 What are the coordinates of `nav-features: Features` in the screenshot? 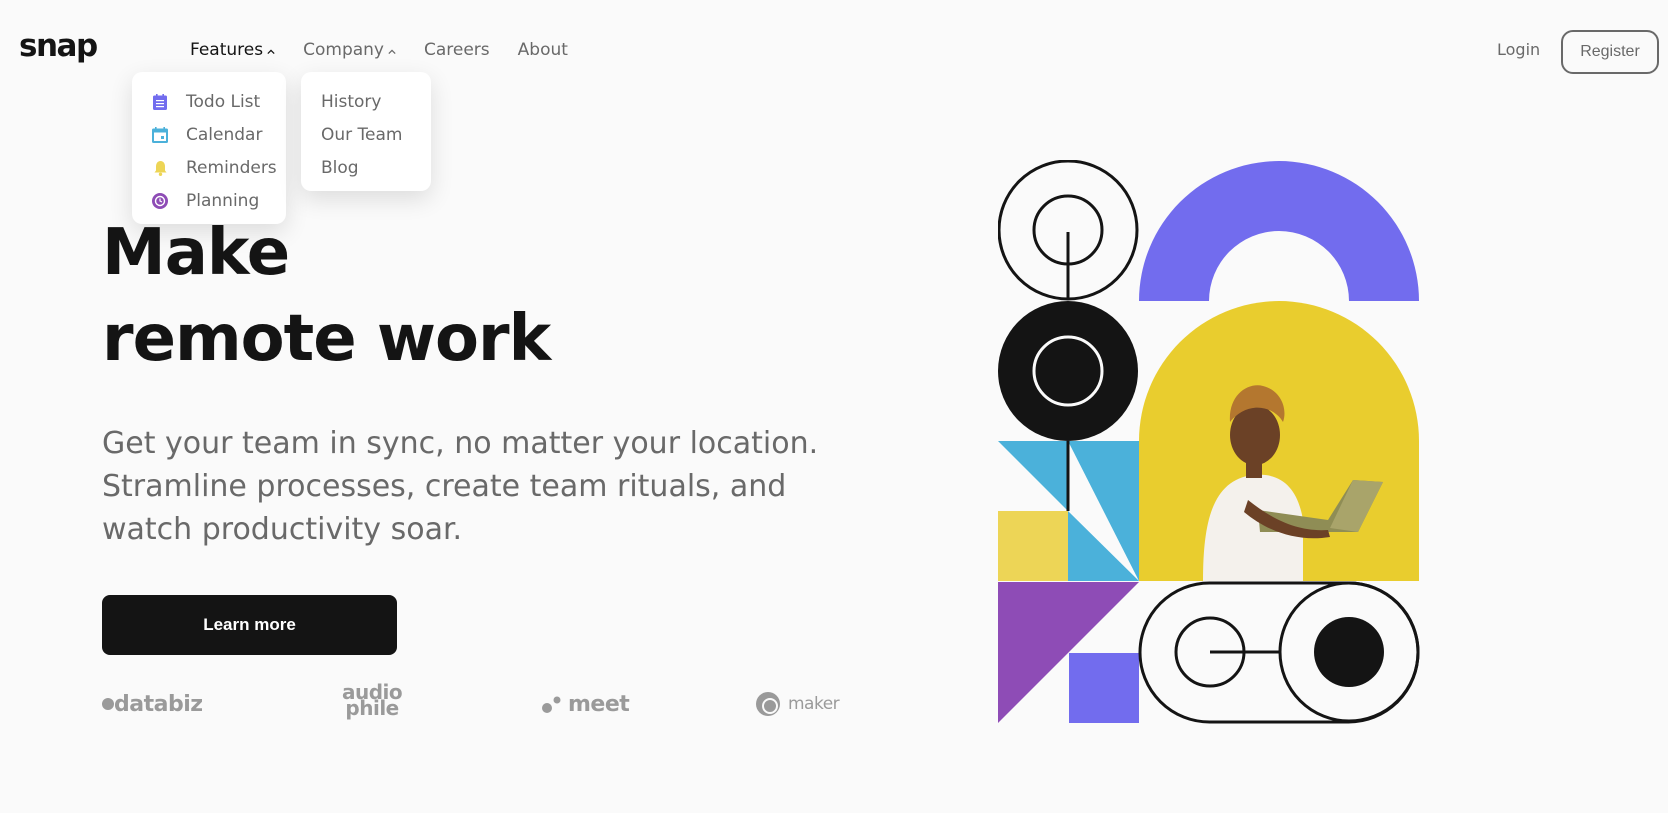 It's located at (232, 50).